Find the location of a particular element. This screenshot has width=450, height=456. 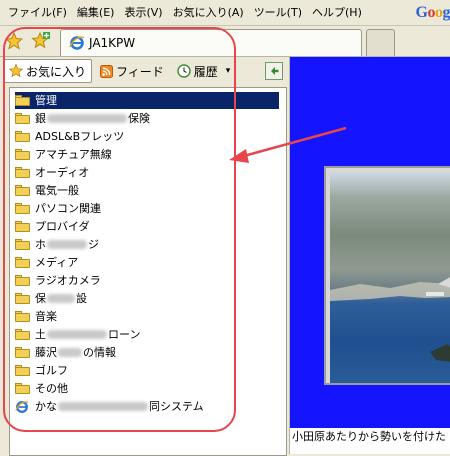

add-favorite-button is located at coordinates (41, 41).